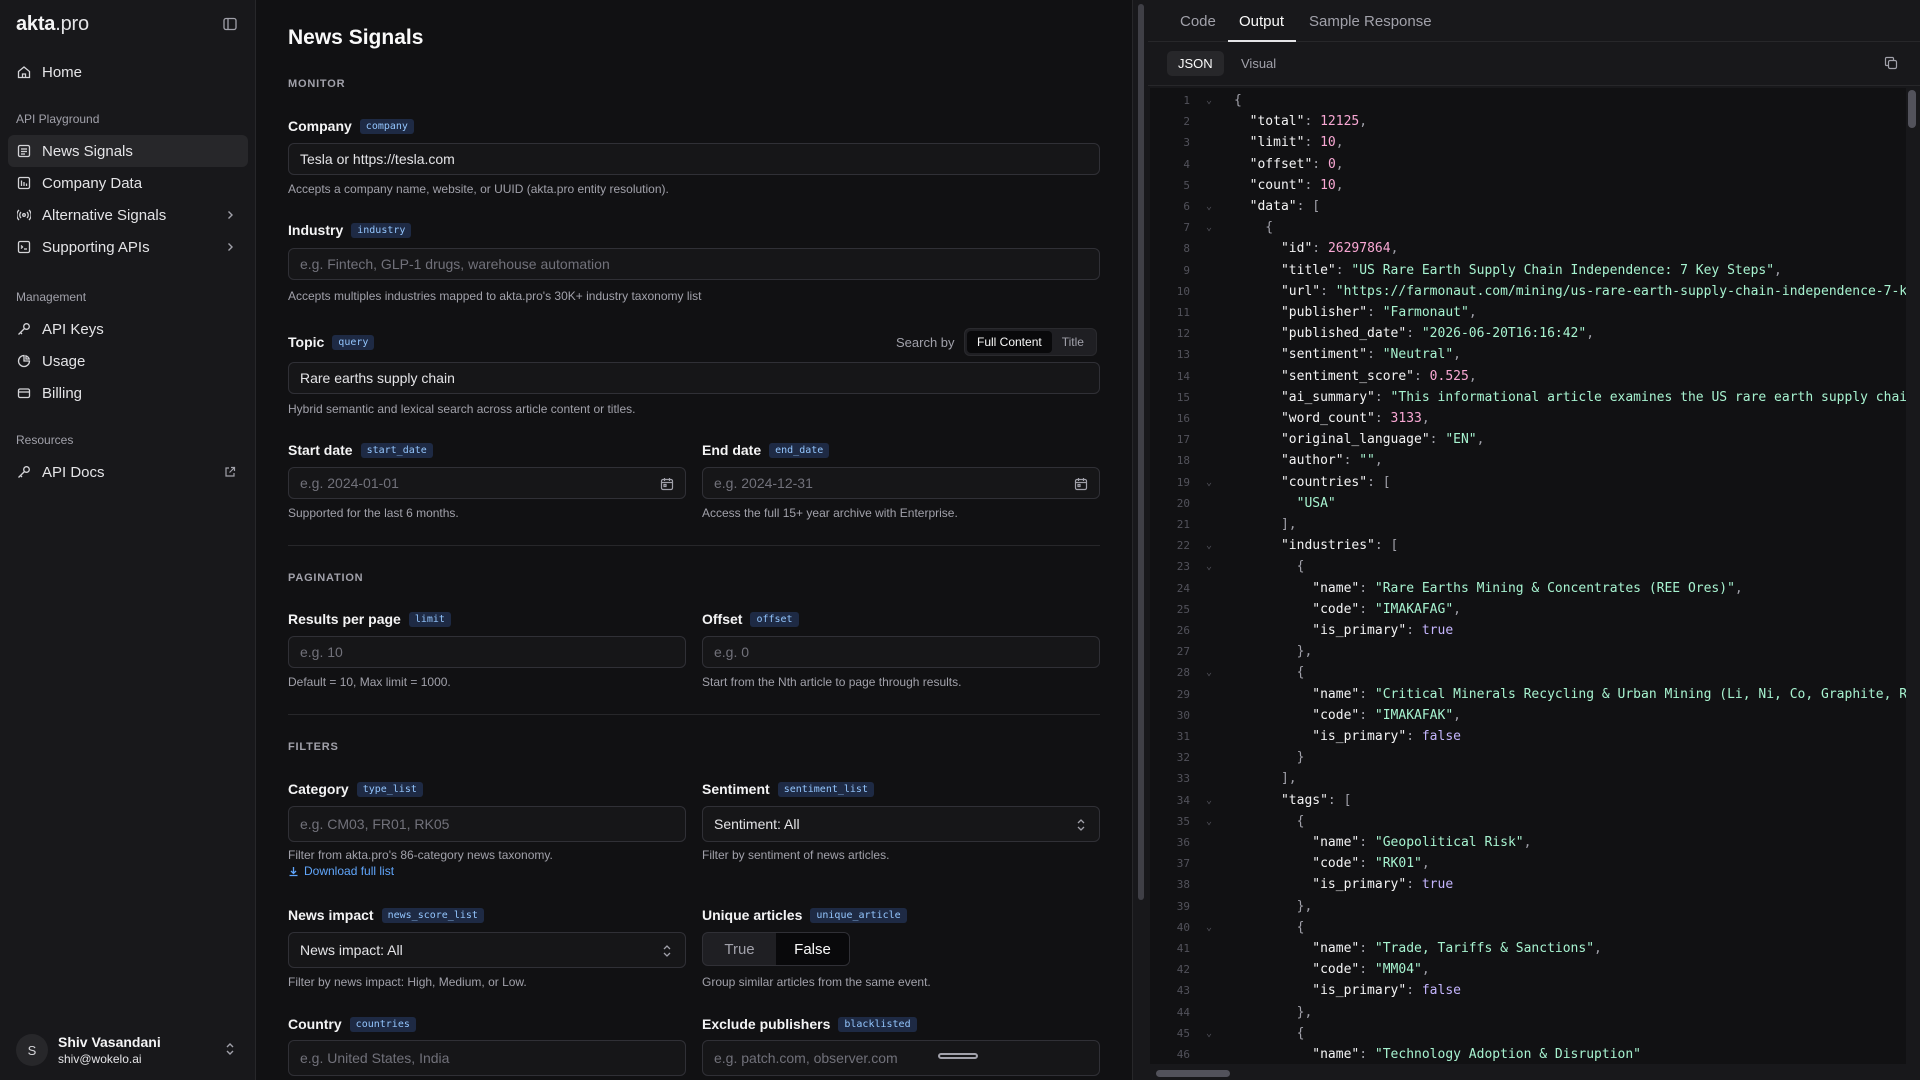  Describe the element at coordinates (128, 151) in the screenshot. I see `sidebar-item-news-signals: News Signals` at that location.